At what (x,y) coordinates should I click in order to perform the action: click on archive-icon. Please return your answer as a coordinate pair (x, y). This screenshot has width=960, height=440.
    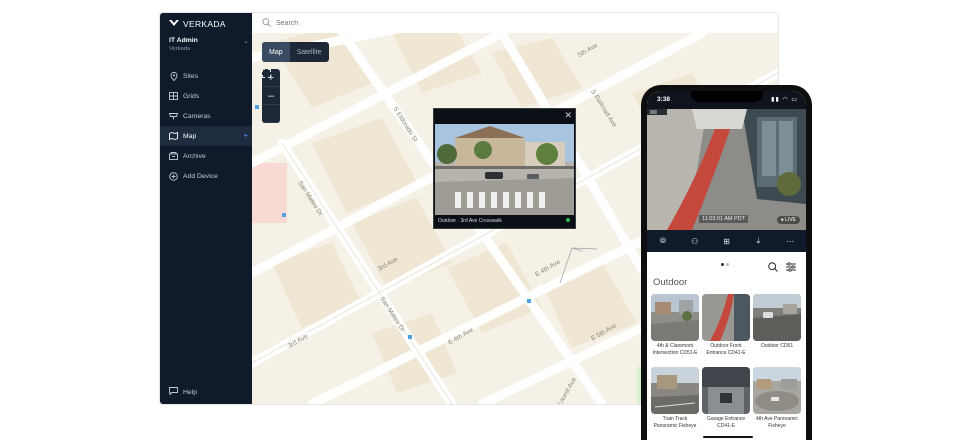
    Looking at the image, I should click on (173, 156).